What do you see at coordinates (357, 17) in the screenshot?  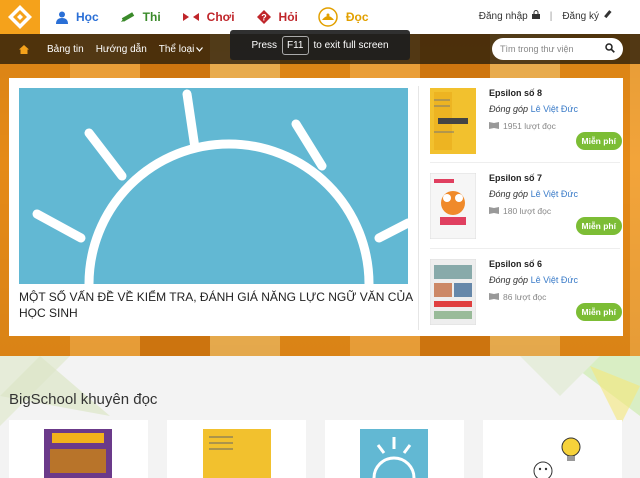 I see `nav-doc-label: Đọc` at bounding box center [357, 17].